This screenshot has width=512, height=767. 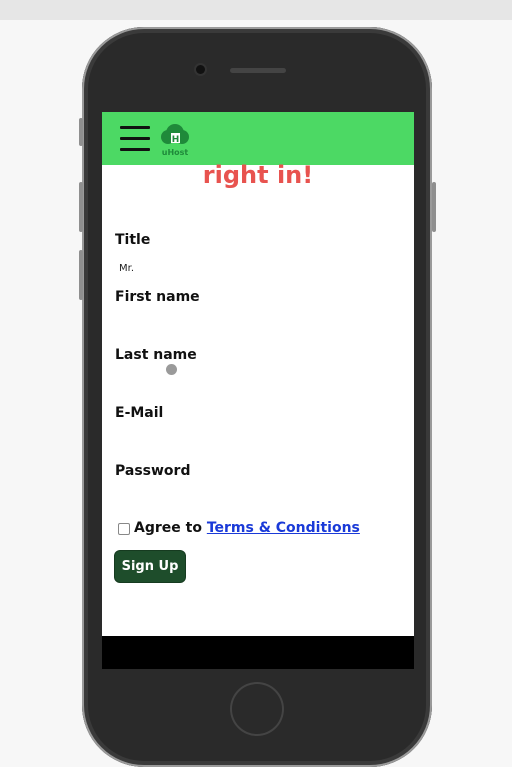 What do you see at coordinates (139, 413) in the screenshot?
I see `email-label: E-Mail` at bounding box center [139, 413].